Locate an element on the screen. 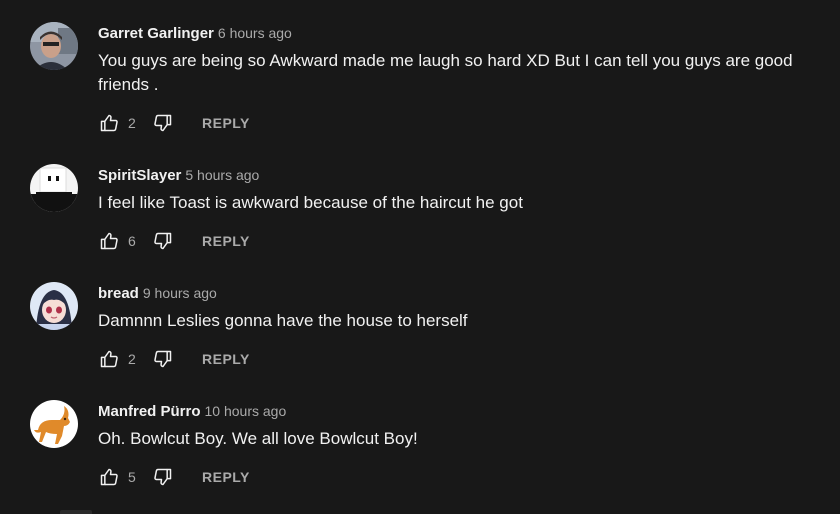 The height and width of the screenshot is (514, 840). comment-header: Manfred Pürro 10 hours ago is located at coordinates (192, 411).